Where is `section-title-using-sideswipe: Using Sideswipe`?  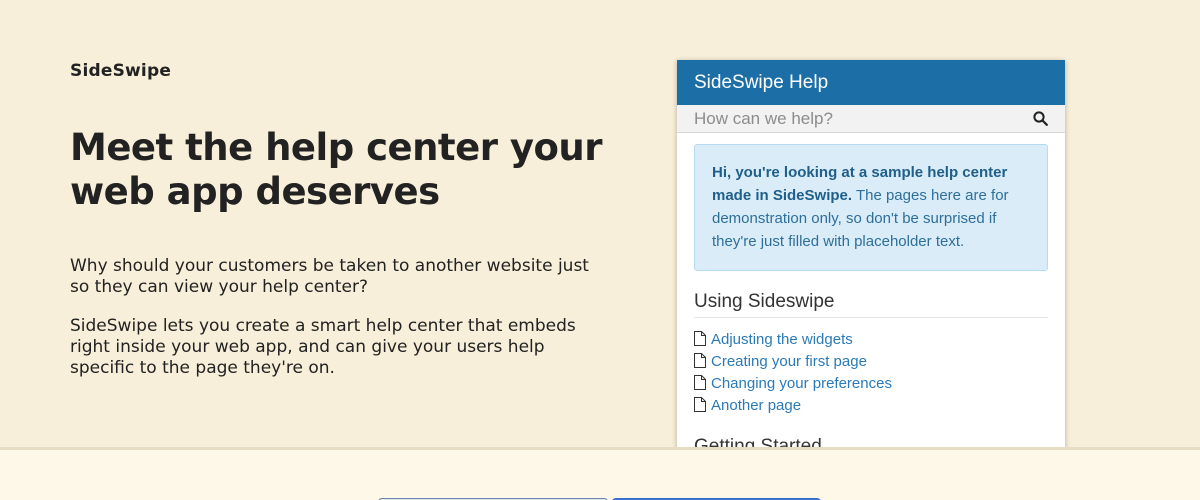 section-title-using-sideswipe: Using Sideswipe is located at coordinates (871, 304).